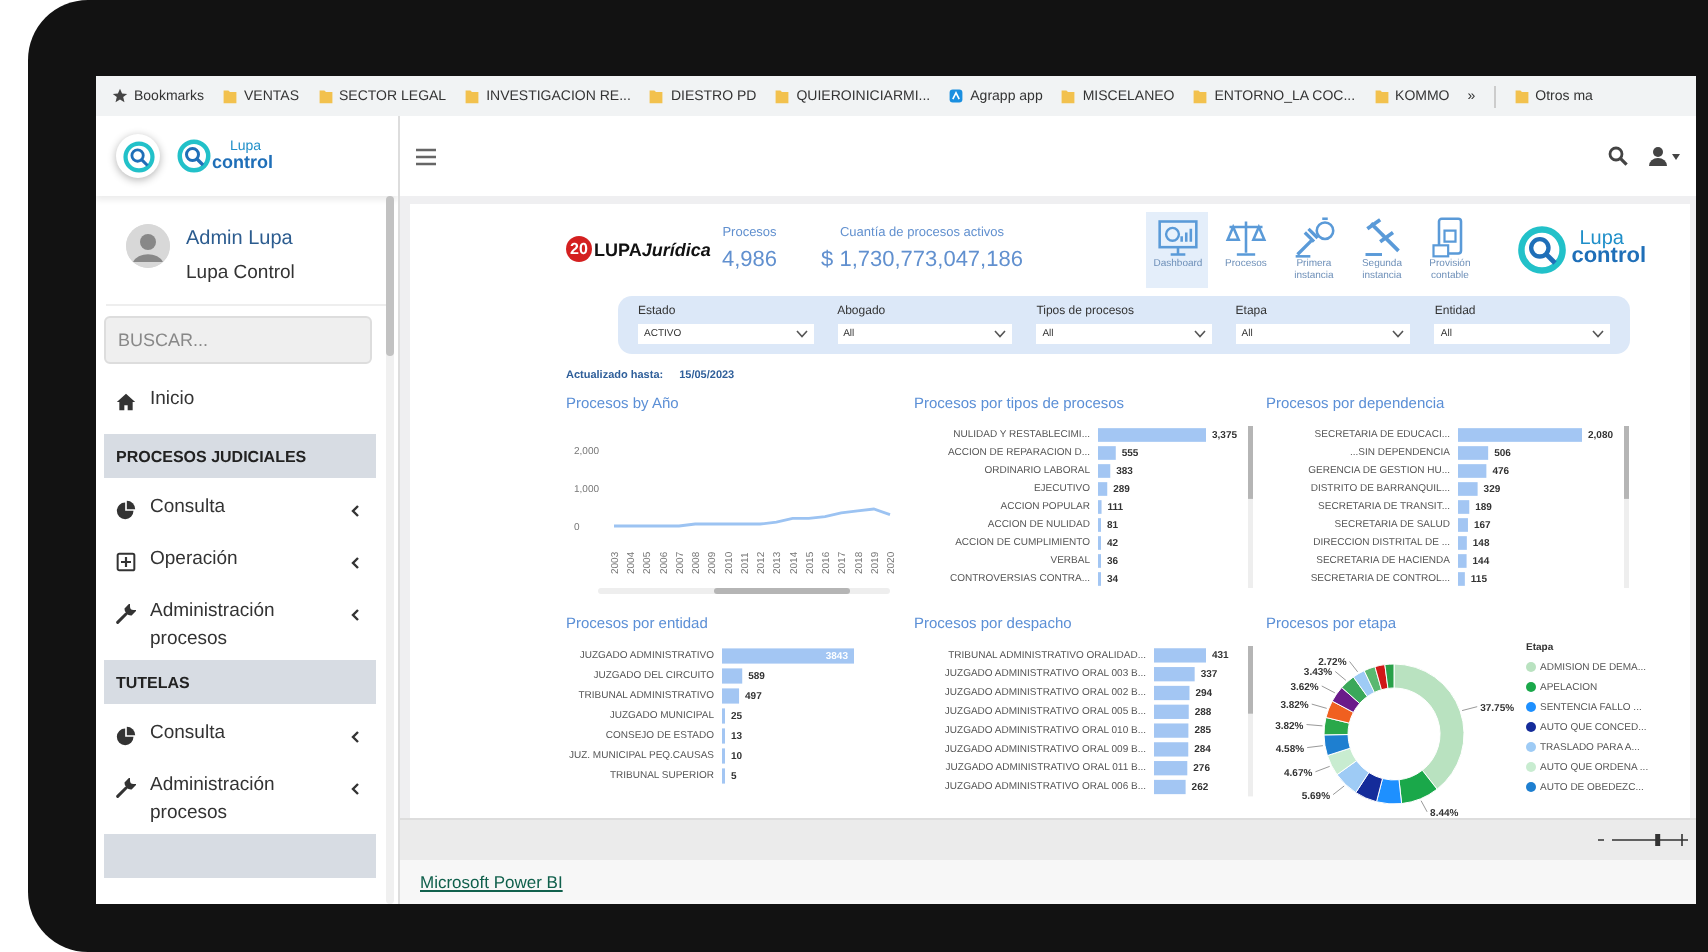 The width and height of the screenshot is (1708, 952). Describe the element at coordinates (240, 402) in the screenshot. I see `menu-item: Inicio` at that location.